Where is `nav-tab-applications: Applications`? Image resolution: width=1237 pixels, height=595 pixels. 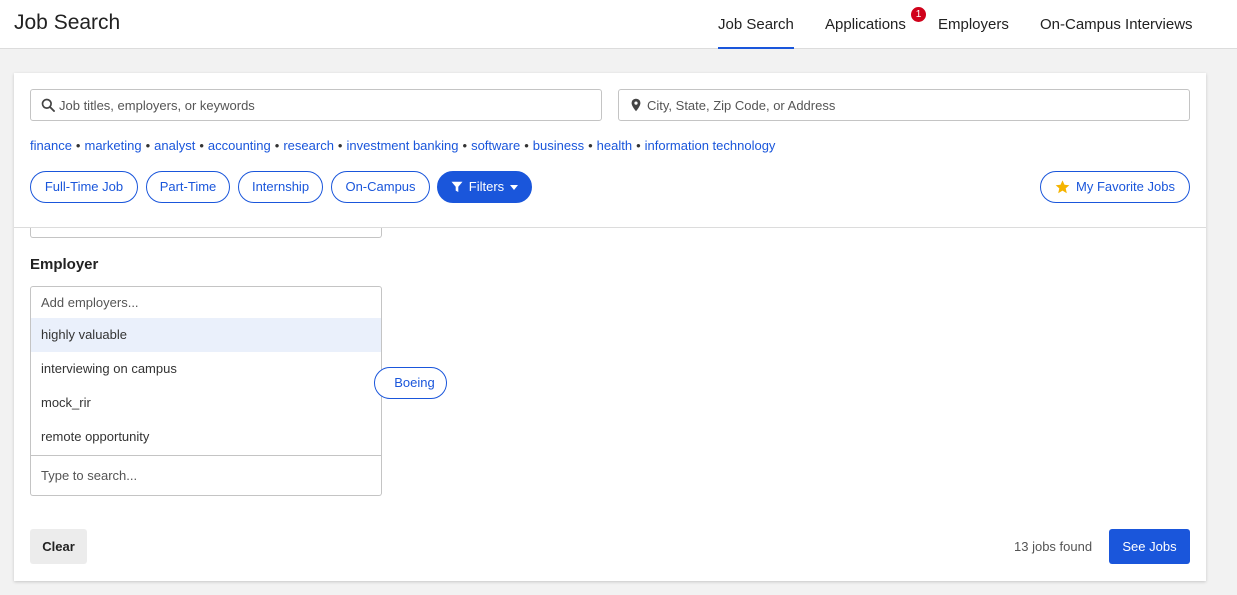
nav-tab-applications: Applications is located at coordinates (865, 32).